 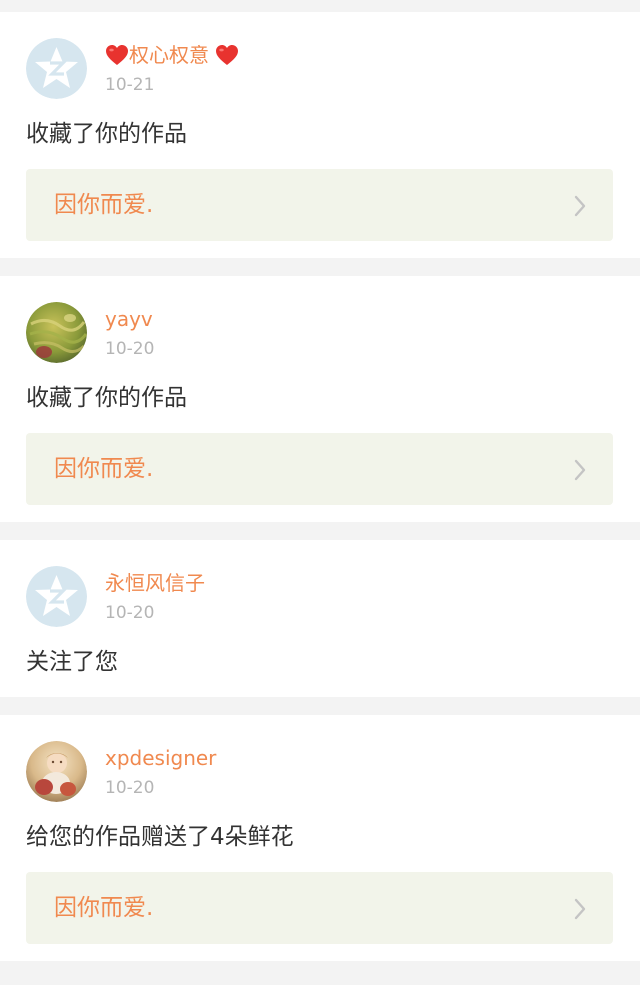 I want to click on notification-action-text: 关注了您, so click(x=72, y=662).